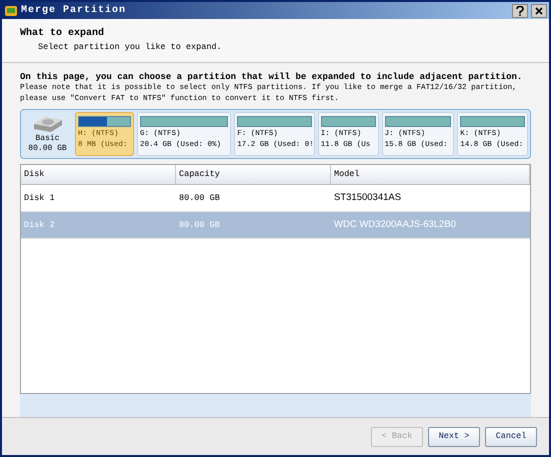 The image size is (551, 457). I want to click on table-cell-text: Disk 1, so click(39, 198).